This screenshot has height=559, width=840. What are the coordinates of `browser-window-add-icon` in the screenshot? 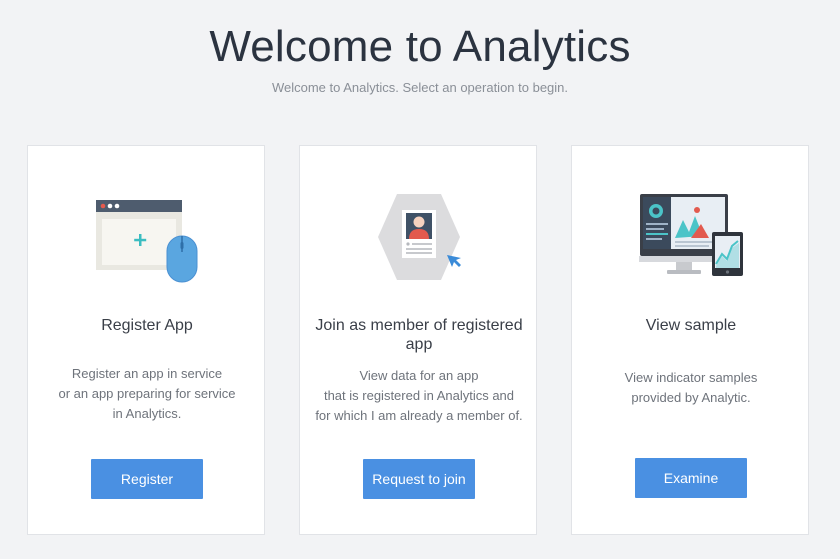 It's located at (147, 241).